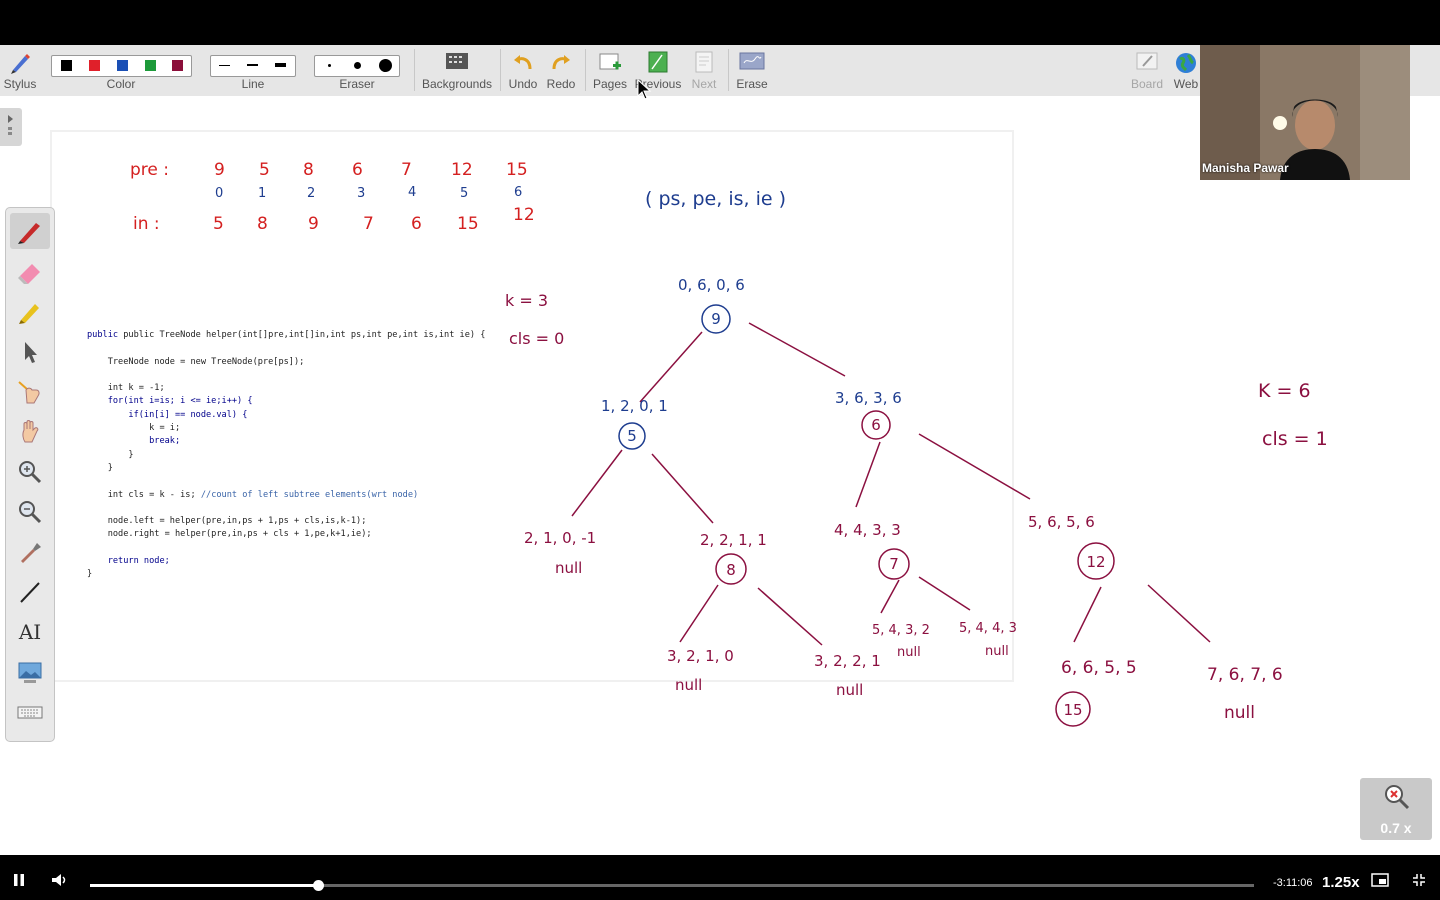 The image size is (1440, 900). Describe the element at coordinates (262, 193) in the screenshot. I see `index-value: 1` at that location.